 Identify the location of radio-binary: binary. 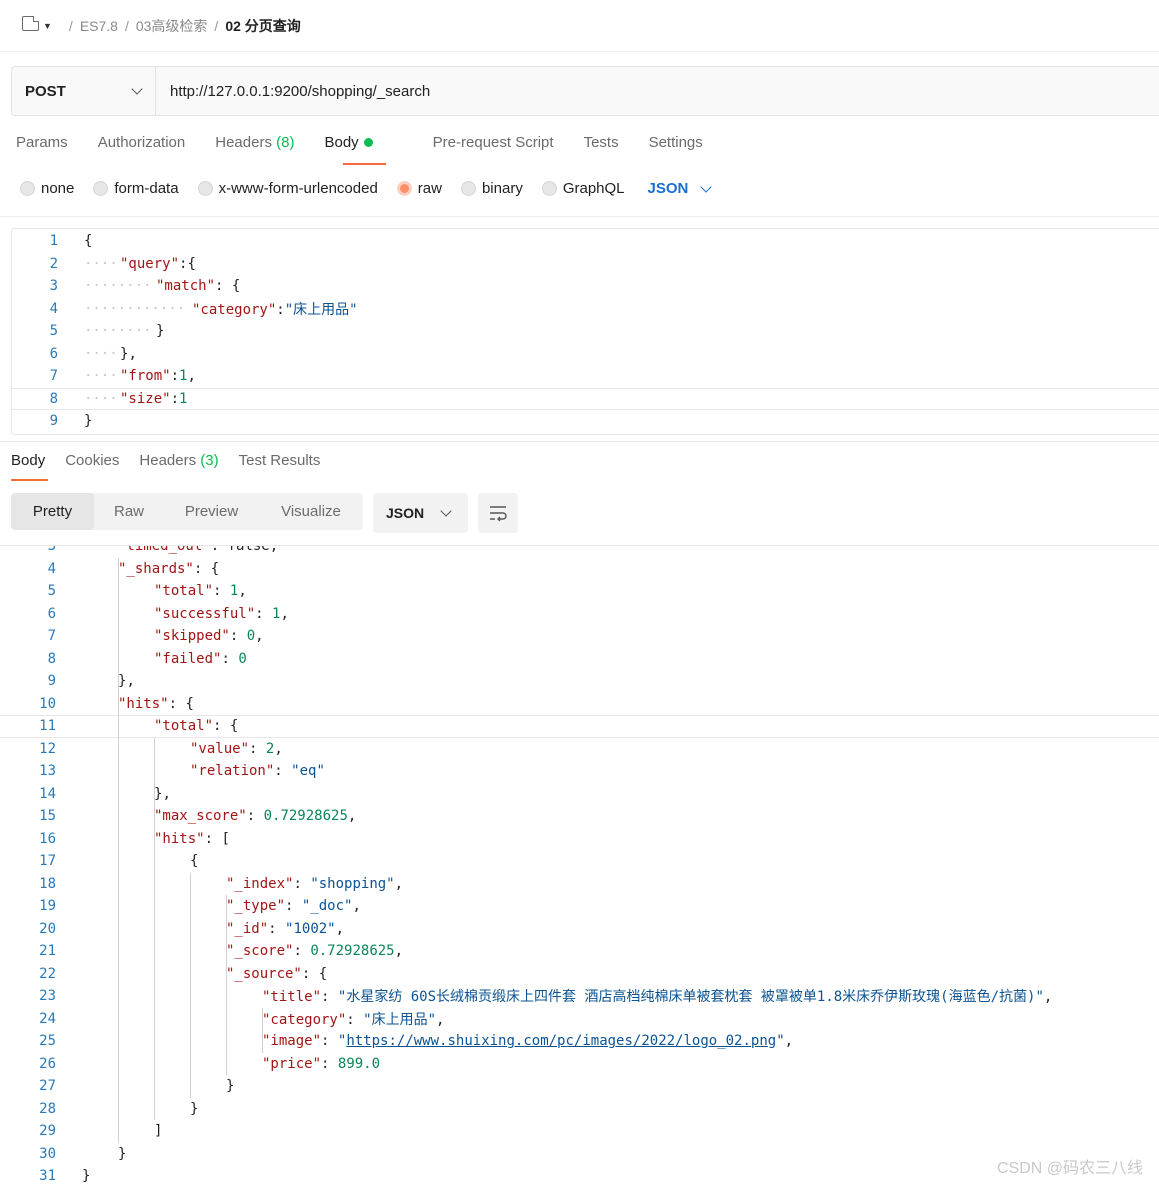
(491, 188).